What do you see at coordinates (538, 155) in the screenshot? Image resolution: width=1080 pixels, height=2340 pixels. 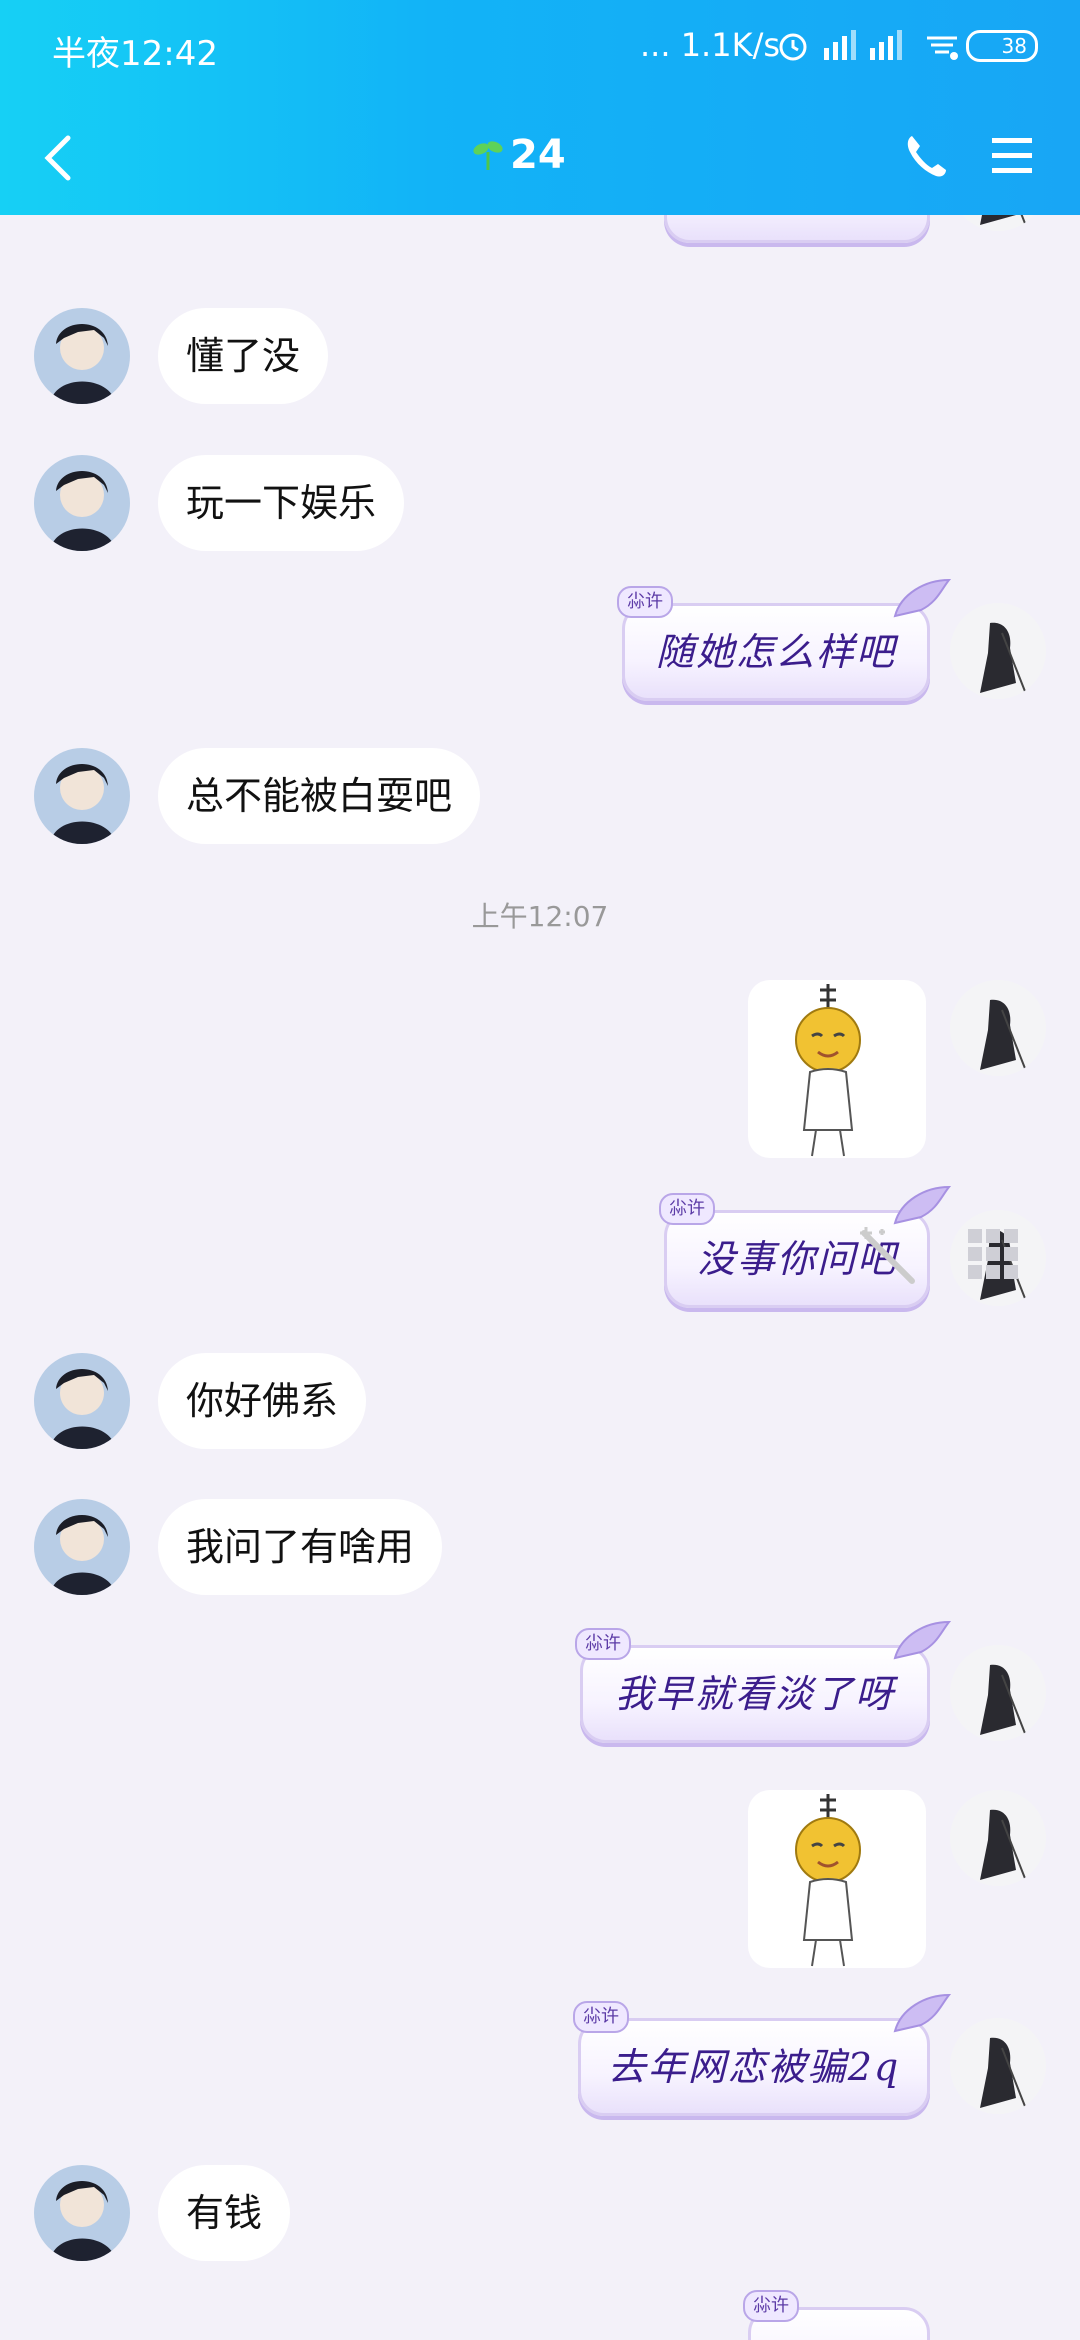 I see `chat-title-text: 24` at bounding box center [538, 155].